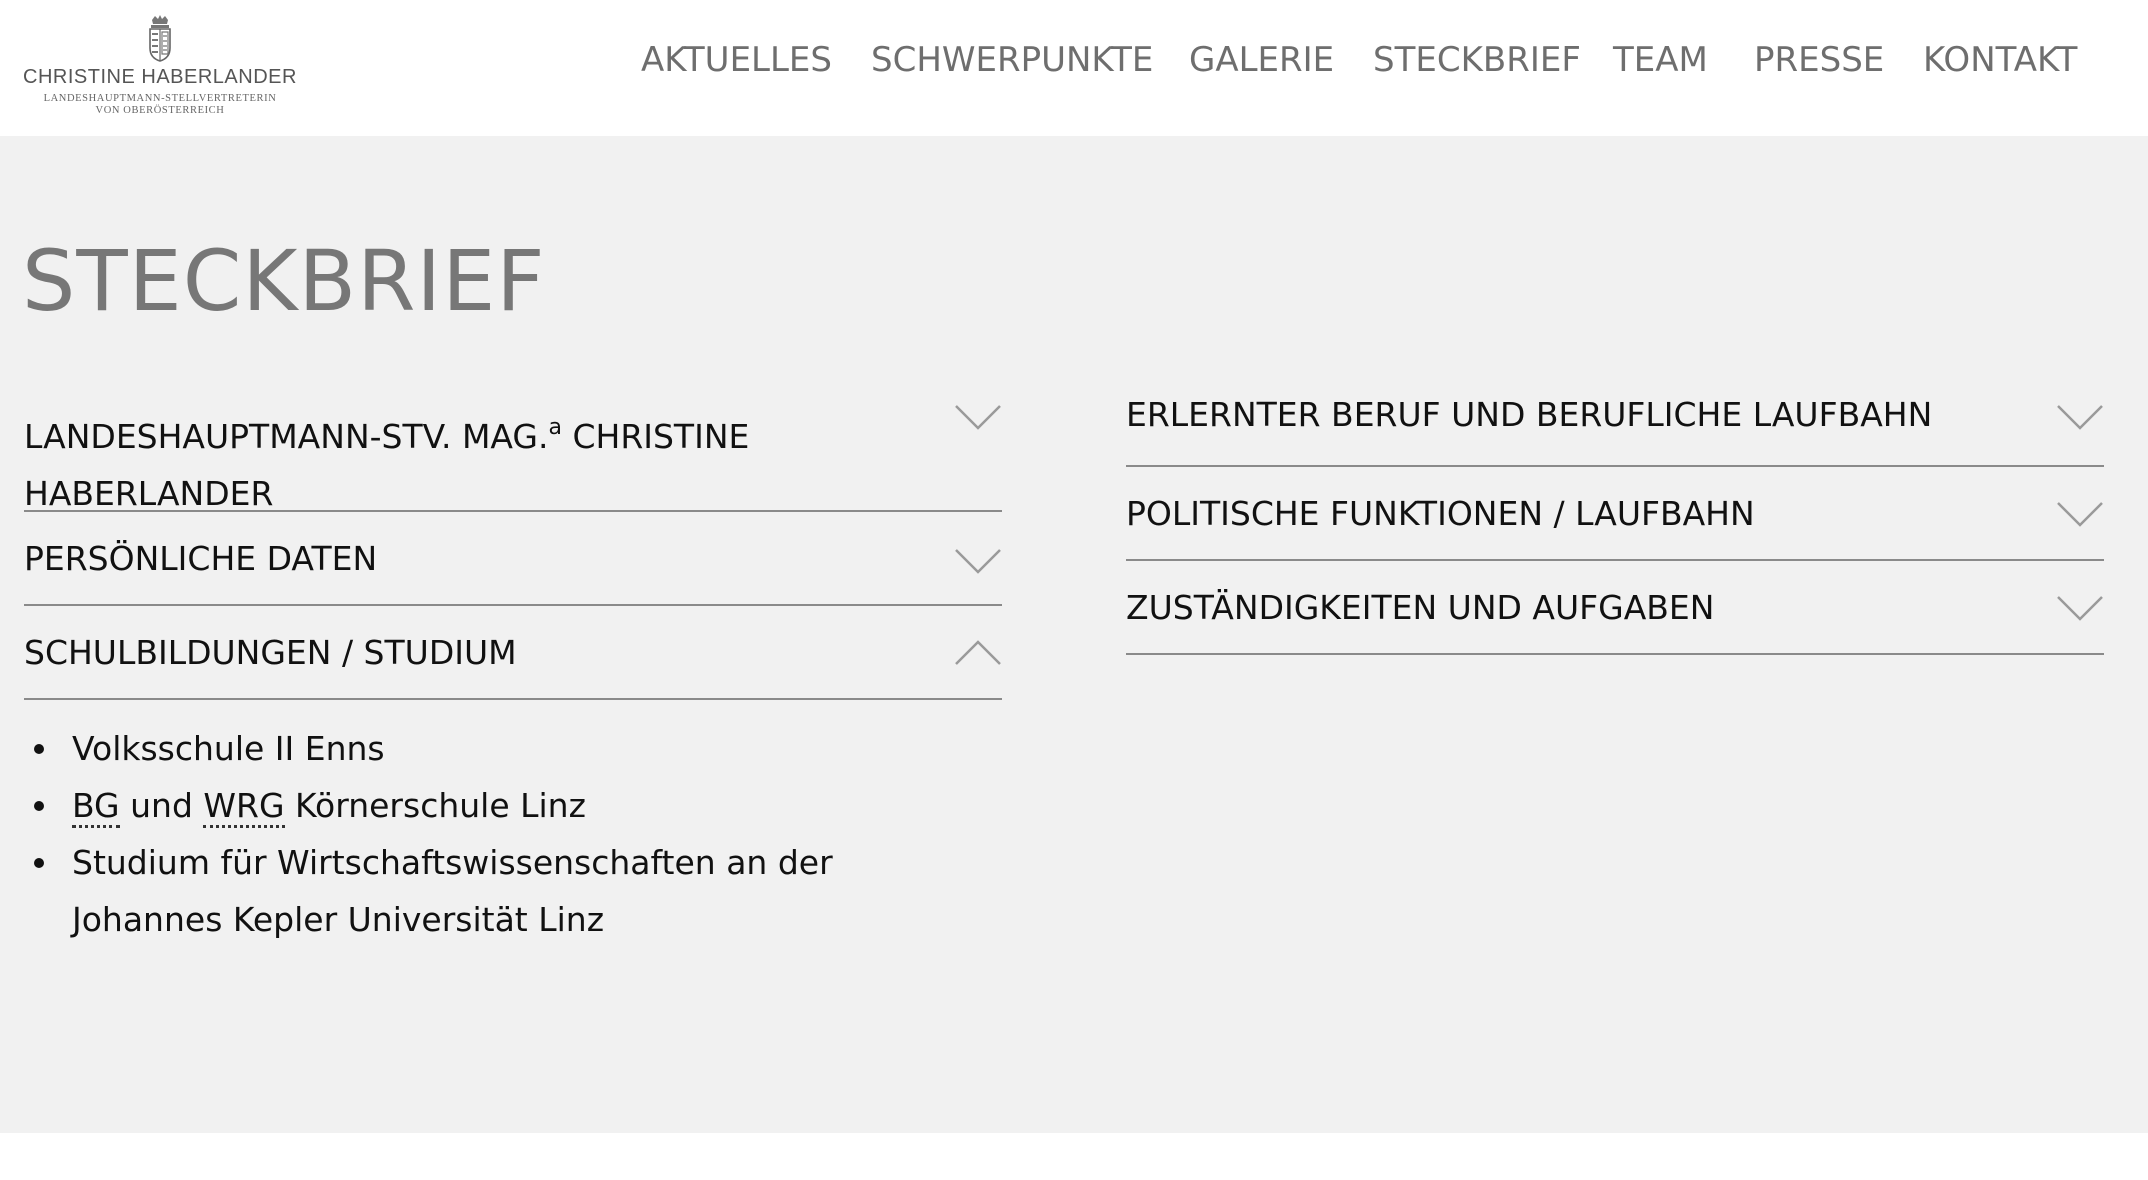  What do you see at coordinates (1012, 60) in the screenshot?
I see `nav-item-schwerpunkte: SCHWERPUNKTE` at bounding box center [1012, 60].